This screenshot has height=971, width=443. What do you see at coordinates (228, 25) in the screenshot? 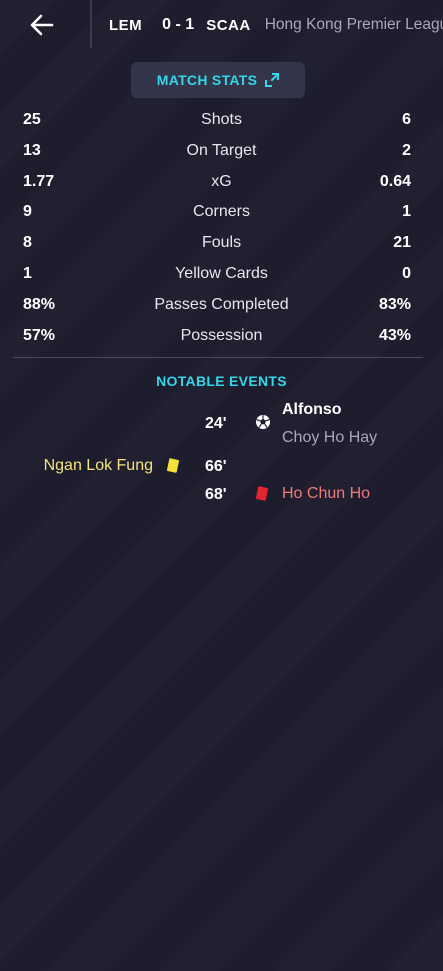
I see `away-team: SCAA` at bounding box center [228, 25].